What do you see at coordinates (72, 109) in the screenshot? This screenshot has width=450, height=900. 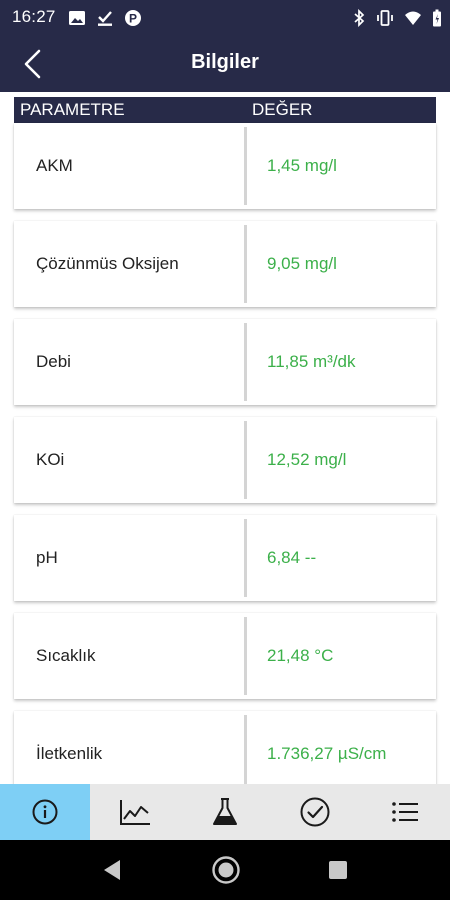 I see `column-header-parameter: PARAMETRE` at bounding box center [72, 109].